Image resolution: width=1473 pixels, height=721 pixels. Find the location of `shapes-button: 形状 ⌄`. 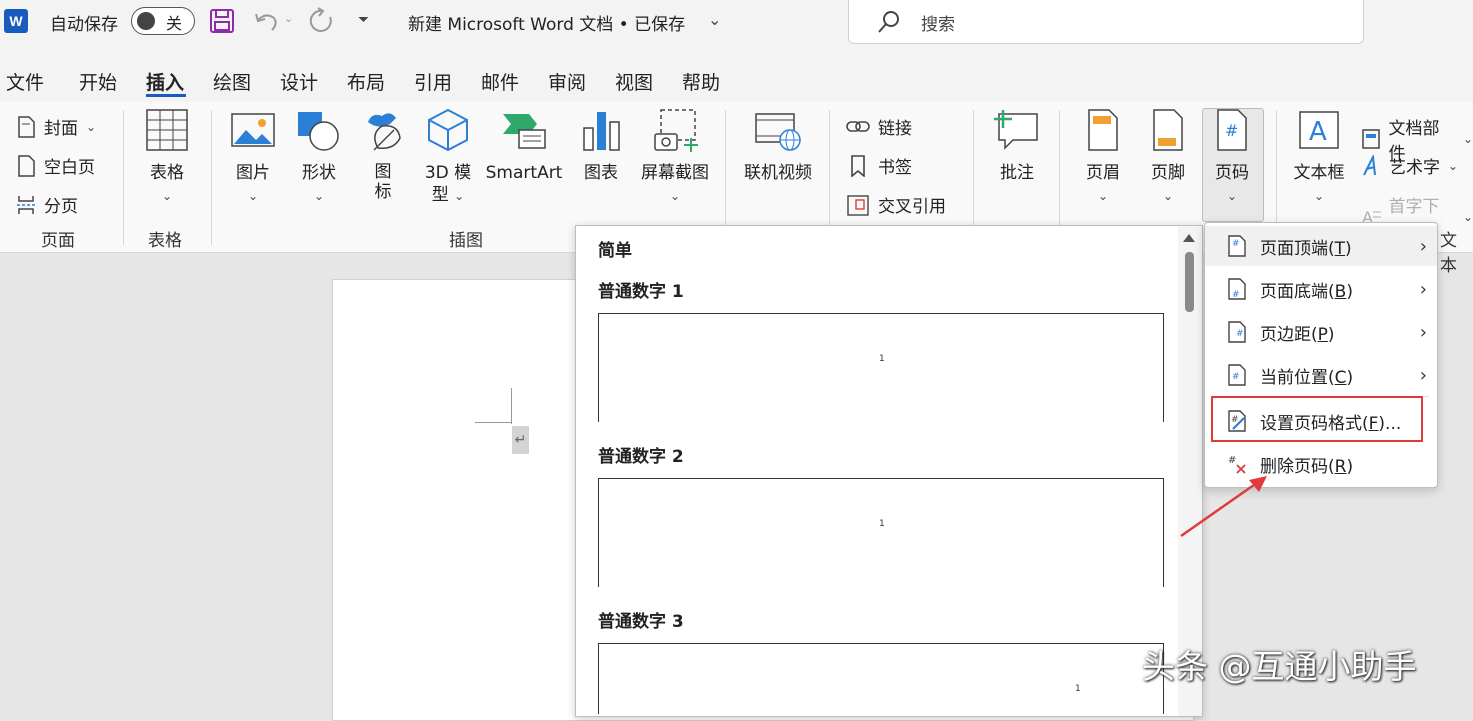

shapes-button: 形状 ⌄ is located at coordinates (319, 157).